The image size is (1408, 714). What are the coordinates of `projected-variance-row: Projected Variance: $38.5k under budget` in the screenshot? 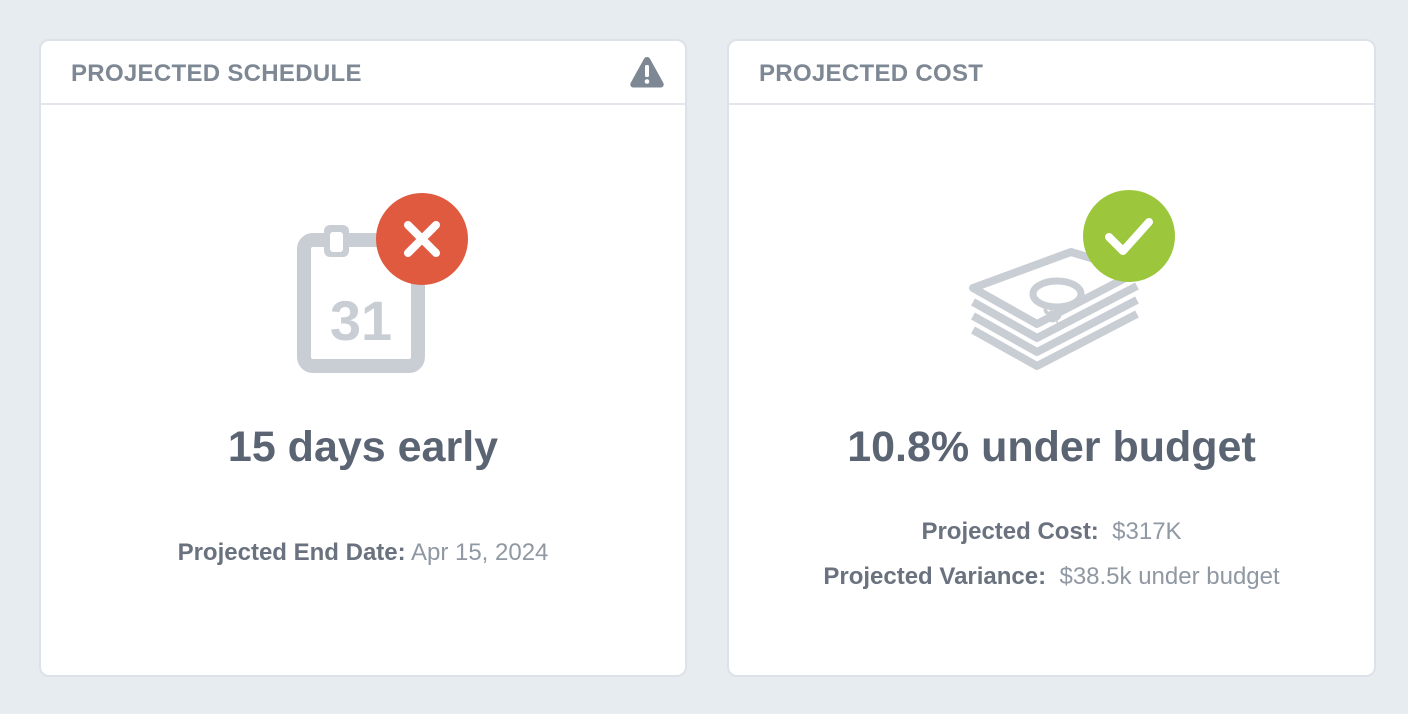 It's located at (1051, 577).